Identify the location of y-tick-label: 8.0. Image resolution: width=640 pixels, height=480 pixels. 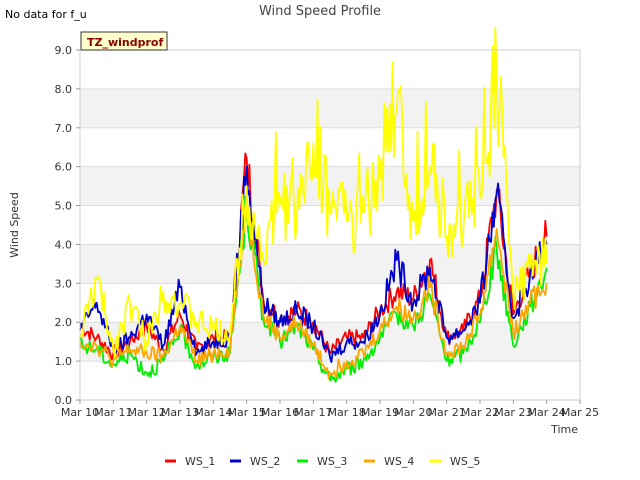
(64, 89).